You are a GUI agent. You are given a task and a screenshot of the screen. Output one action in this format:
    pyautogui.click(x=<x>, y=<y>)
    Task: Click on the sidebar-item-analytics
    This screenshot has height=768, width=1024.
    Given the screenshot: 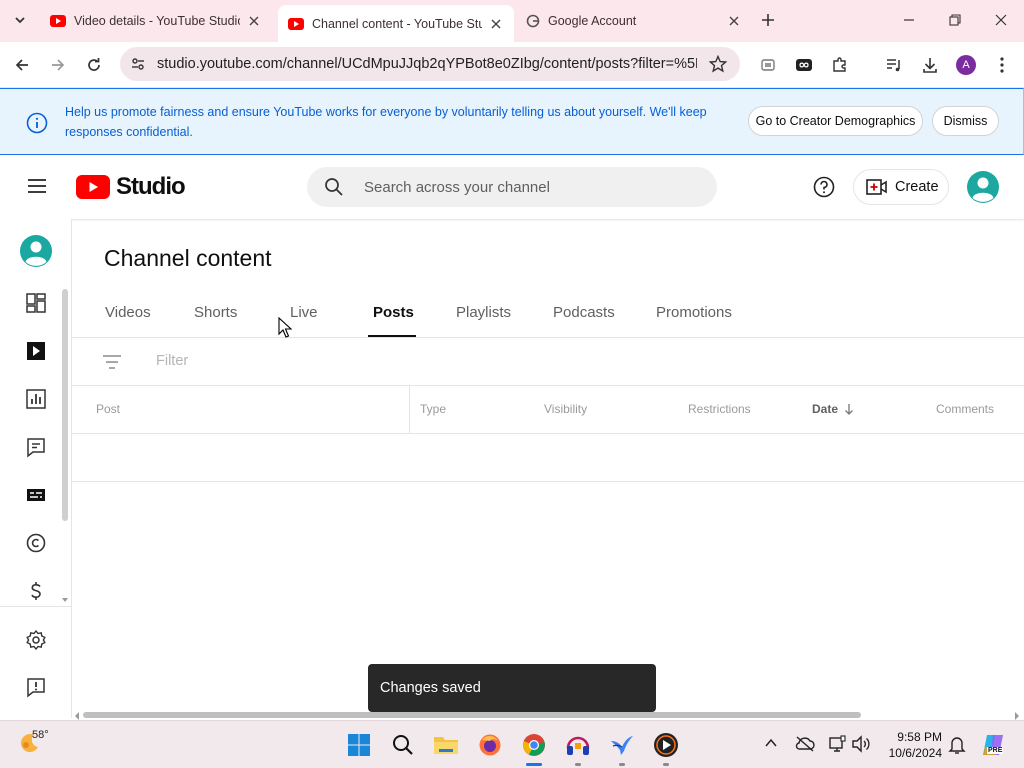 What is the action you would take?
    pyautogui.click(x=36, y=399)
    